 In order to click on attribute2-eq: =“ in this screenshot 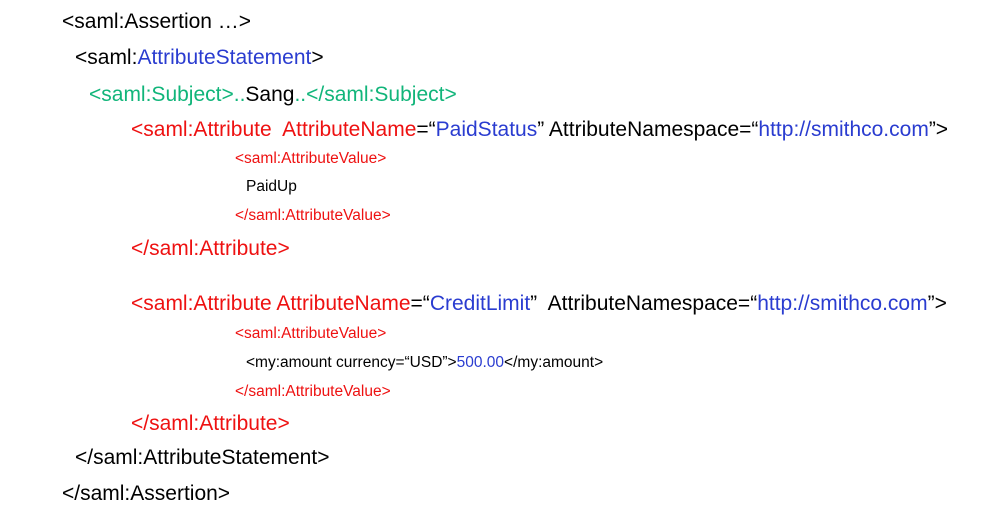, I will do `click(420, 303)`.